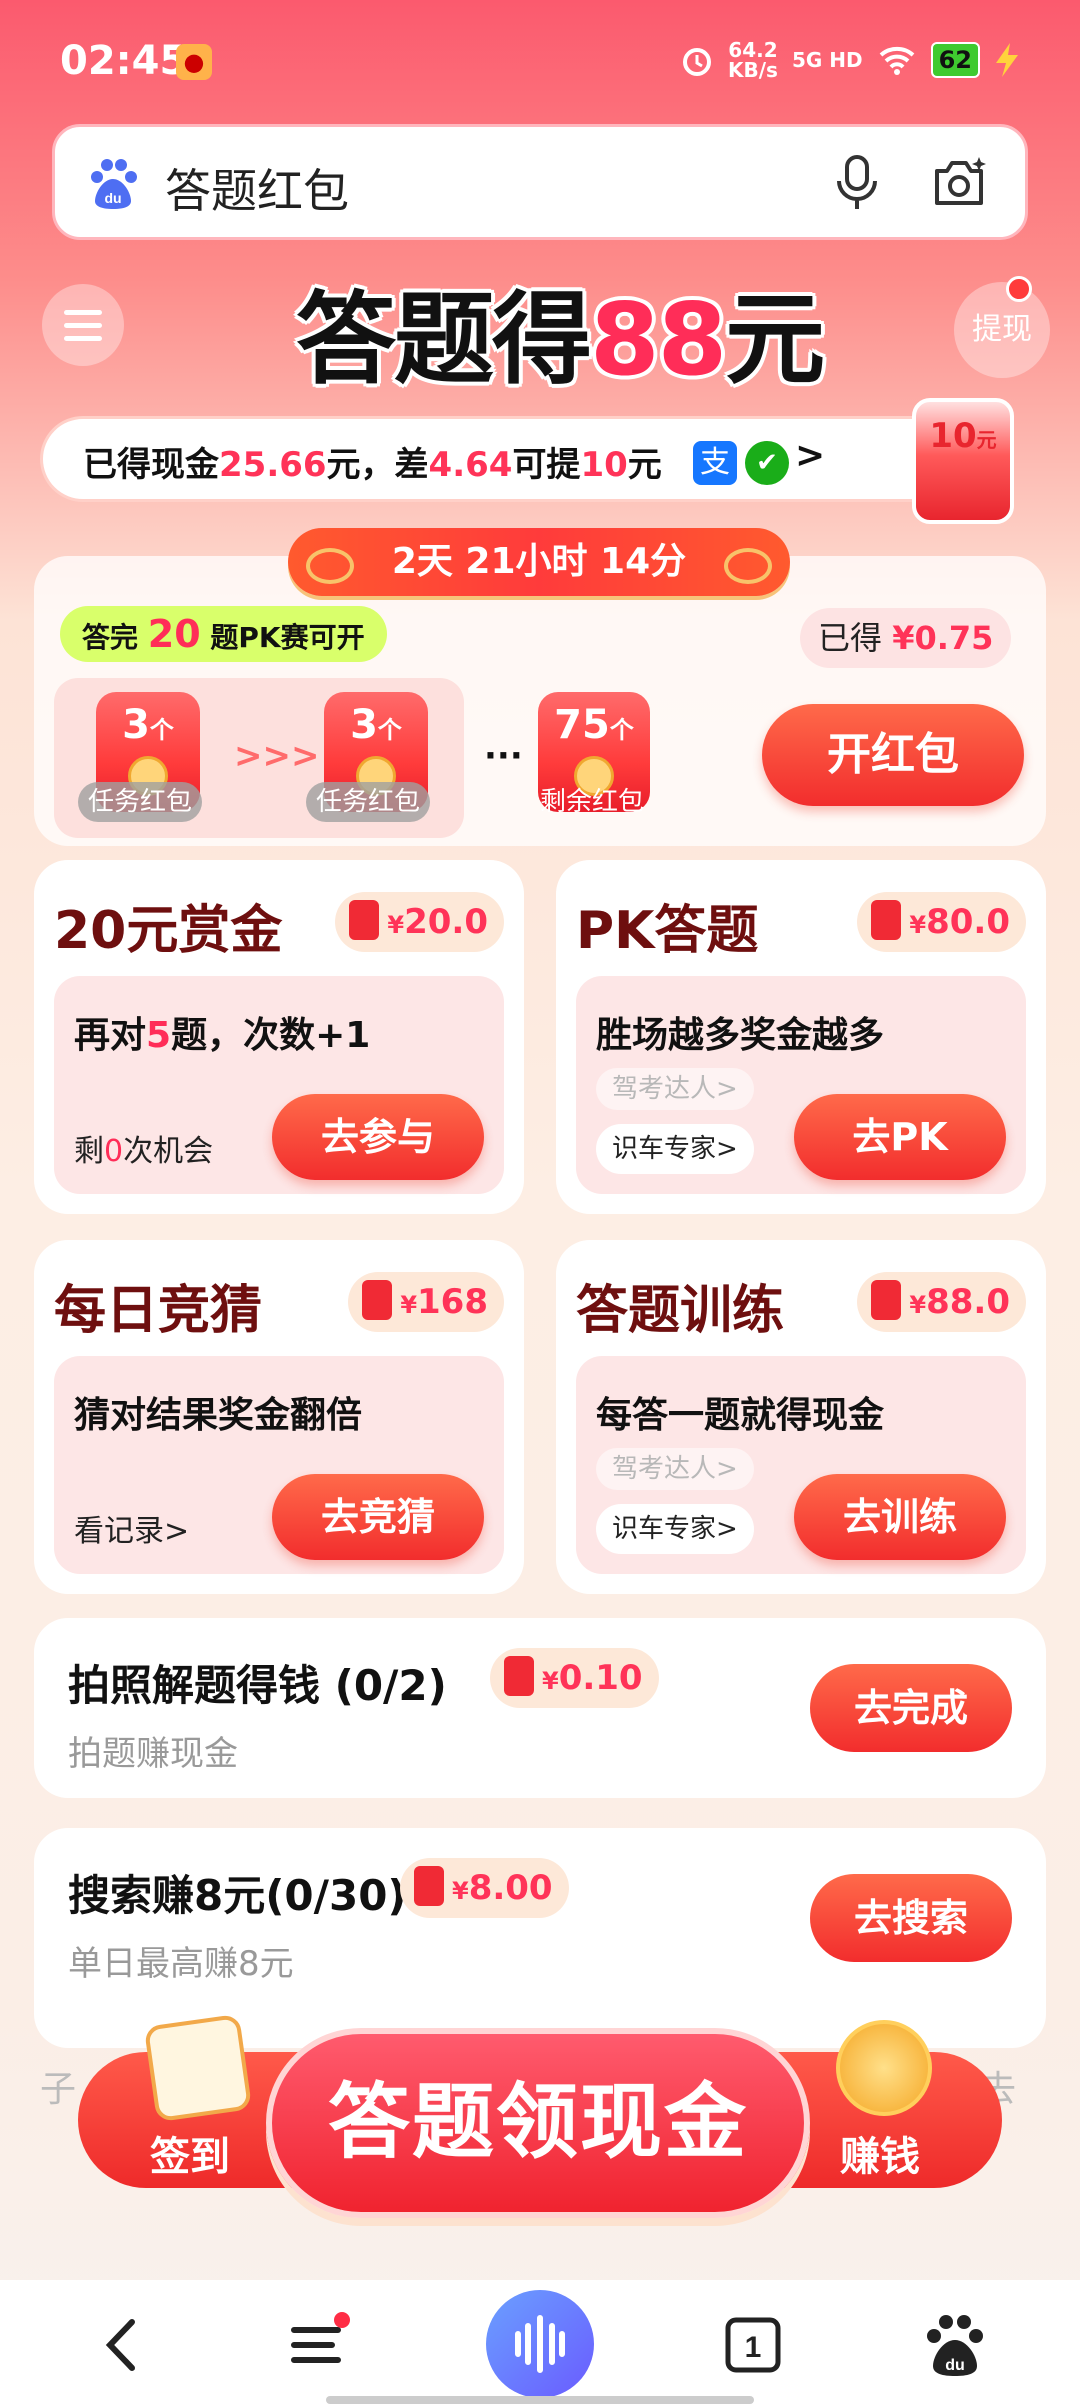 The width and height of the screenshot is (1080, 2408). Describe the element at coordinates (378, 1137) in the screenshot. I see `join-button: 去参与` at that location.